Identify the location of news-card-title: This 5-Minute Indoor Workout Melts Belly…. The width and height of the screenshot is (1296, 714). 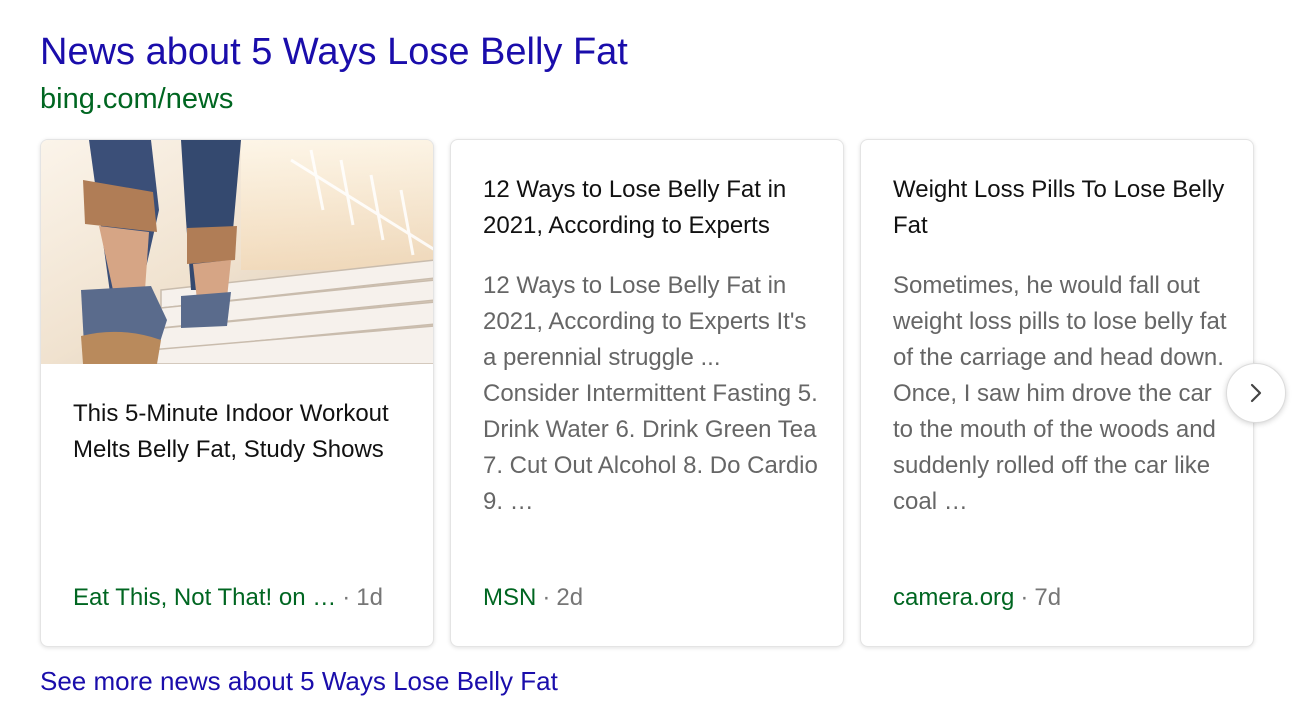
(243, 432).